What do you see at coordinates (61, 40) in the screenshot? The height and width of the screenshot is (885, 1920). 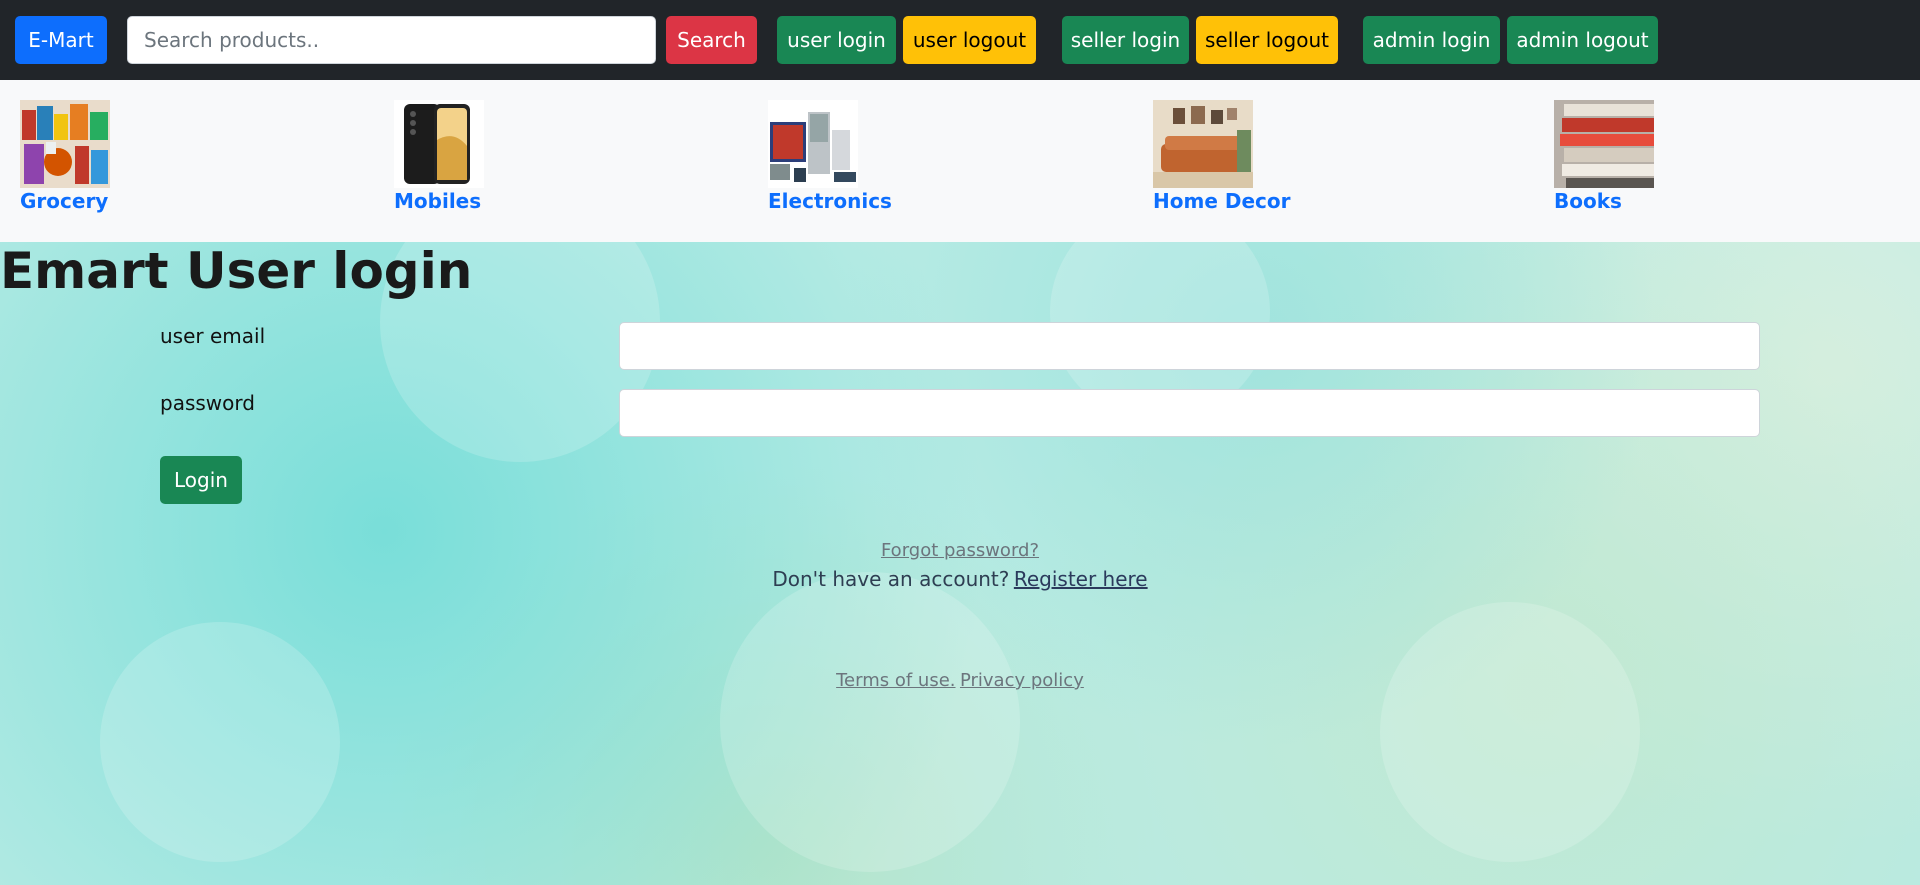 I see `brand-button: E-Mart` at bounding box center [61, 40].